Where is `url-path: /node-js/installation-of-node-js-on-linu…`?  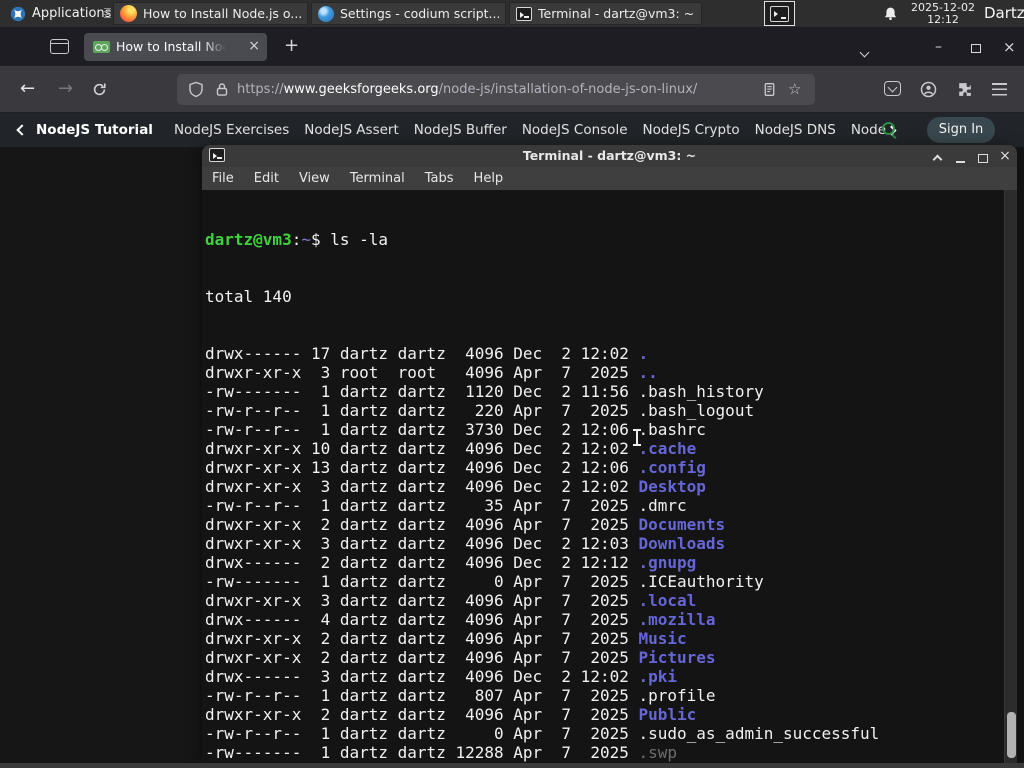 url-path: /node-js/installation-of-node-js-on-linu… is located at coordinates (568, 89).